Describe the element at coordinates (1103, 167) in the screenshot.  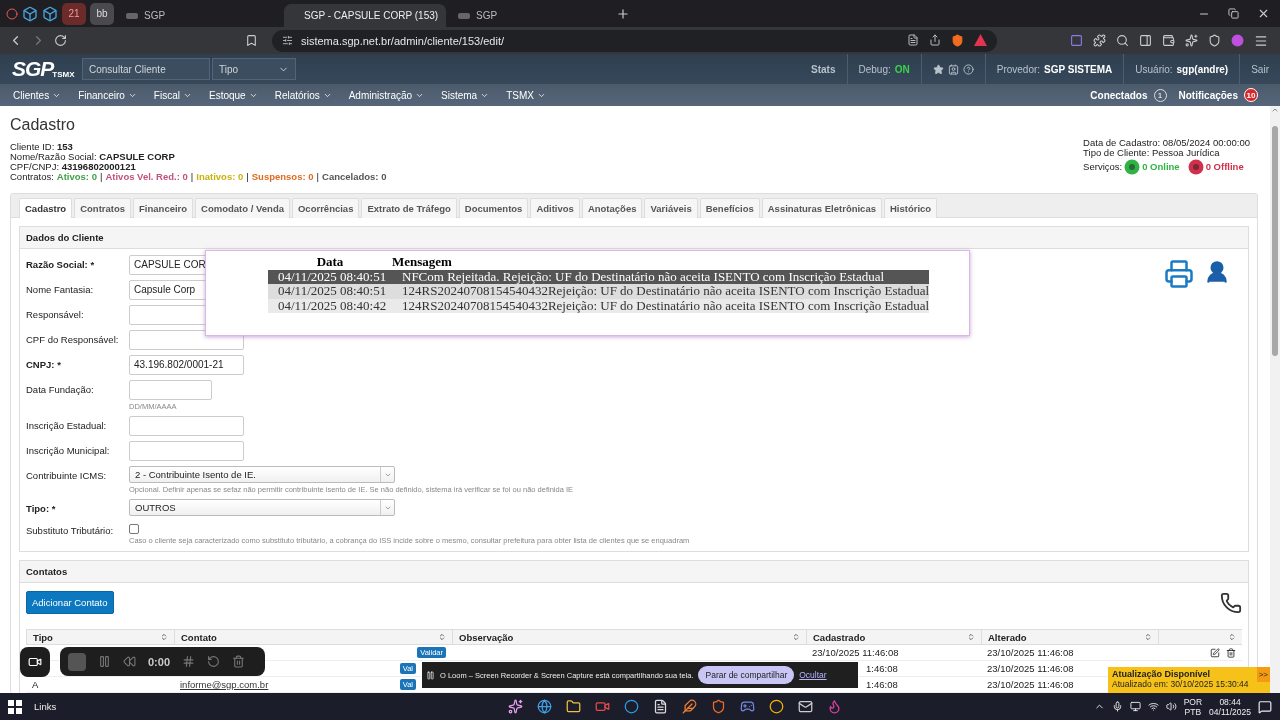
I see `services-label: Serviços:` at that location.